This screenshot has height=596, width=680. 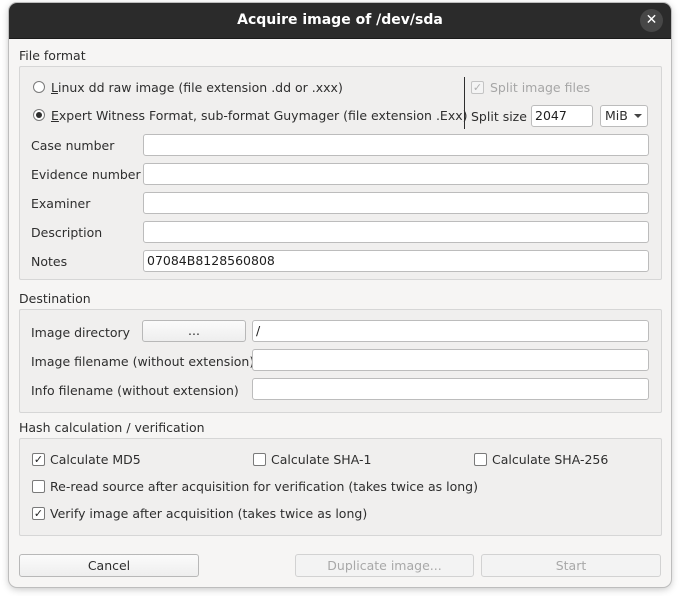 I want to click on chevron-down-icon, so click(x=638, y=116).